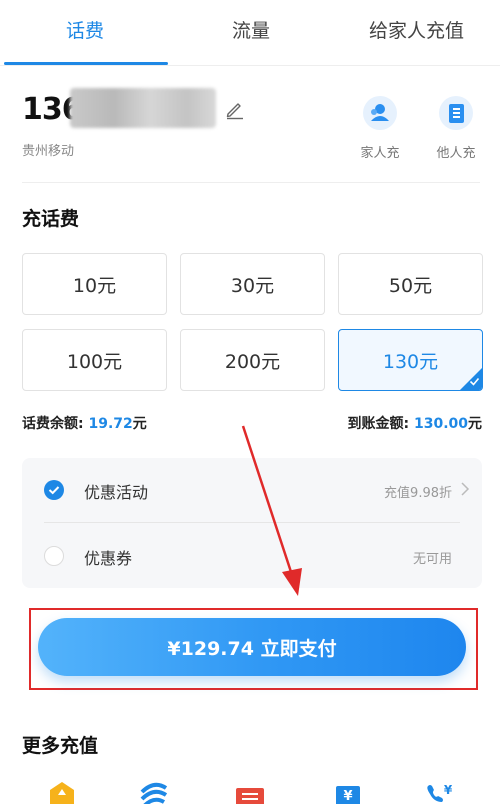  What do you see at coordinates (252, 360) in the screenshot?
I see `amount-option-200: 200元` at bounding box center [252, 360].